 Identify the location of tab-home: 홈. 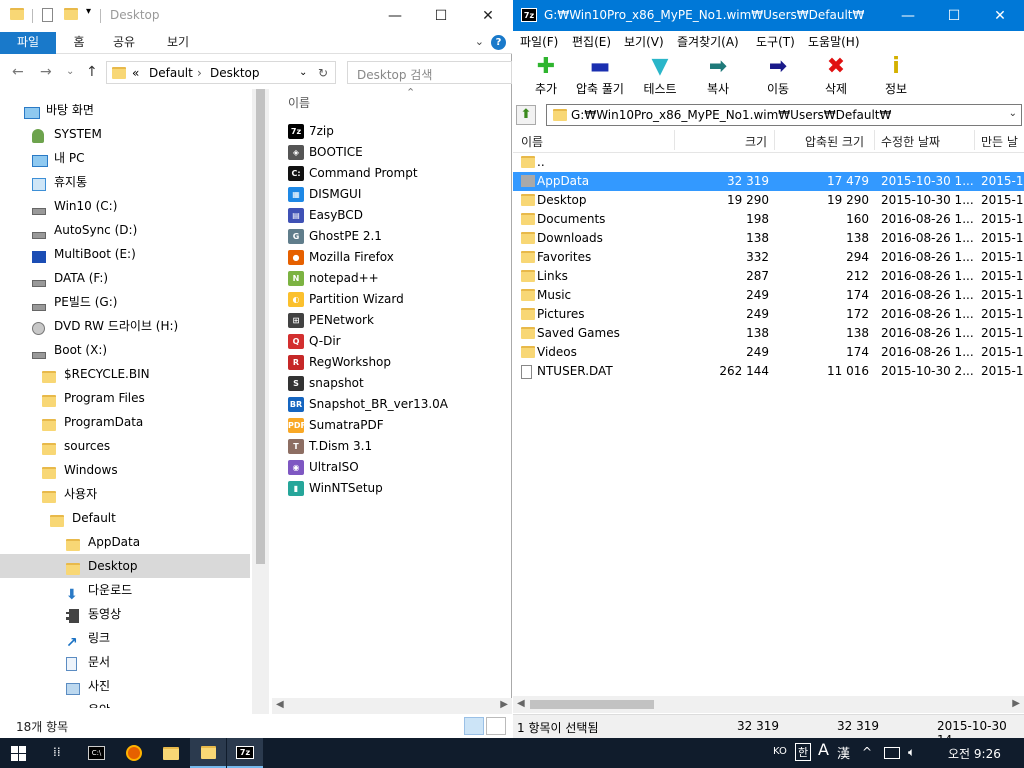
(79, 43).